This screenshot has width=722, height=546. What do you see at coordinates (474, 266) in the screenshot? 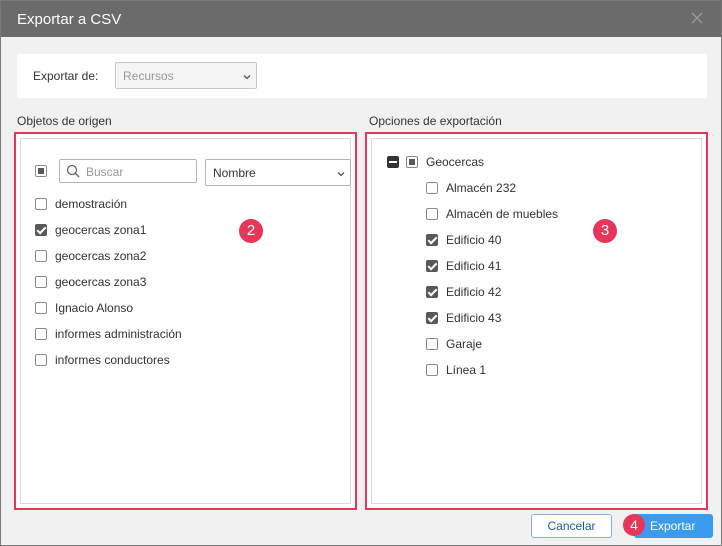
I see `tree-item-label: Edificio 41` at bounding box center [474, 266].